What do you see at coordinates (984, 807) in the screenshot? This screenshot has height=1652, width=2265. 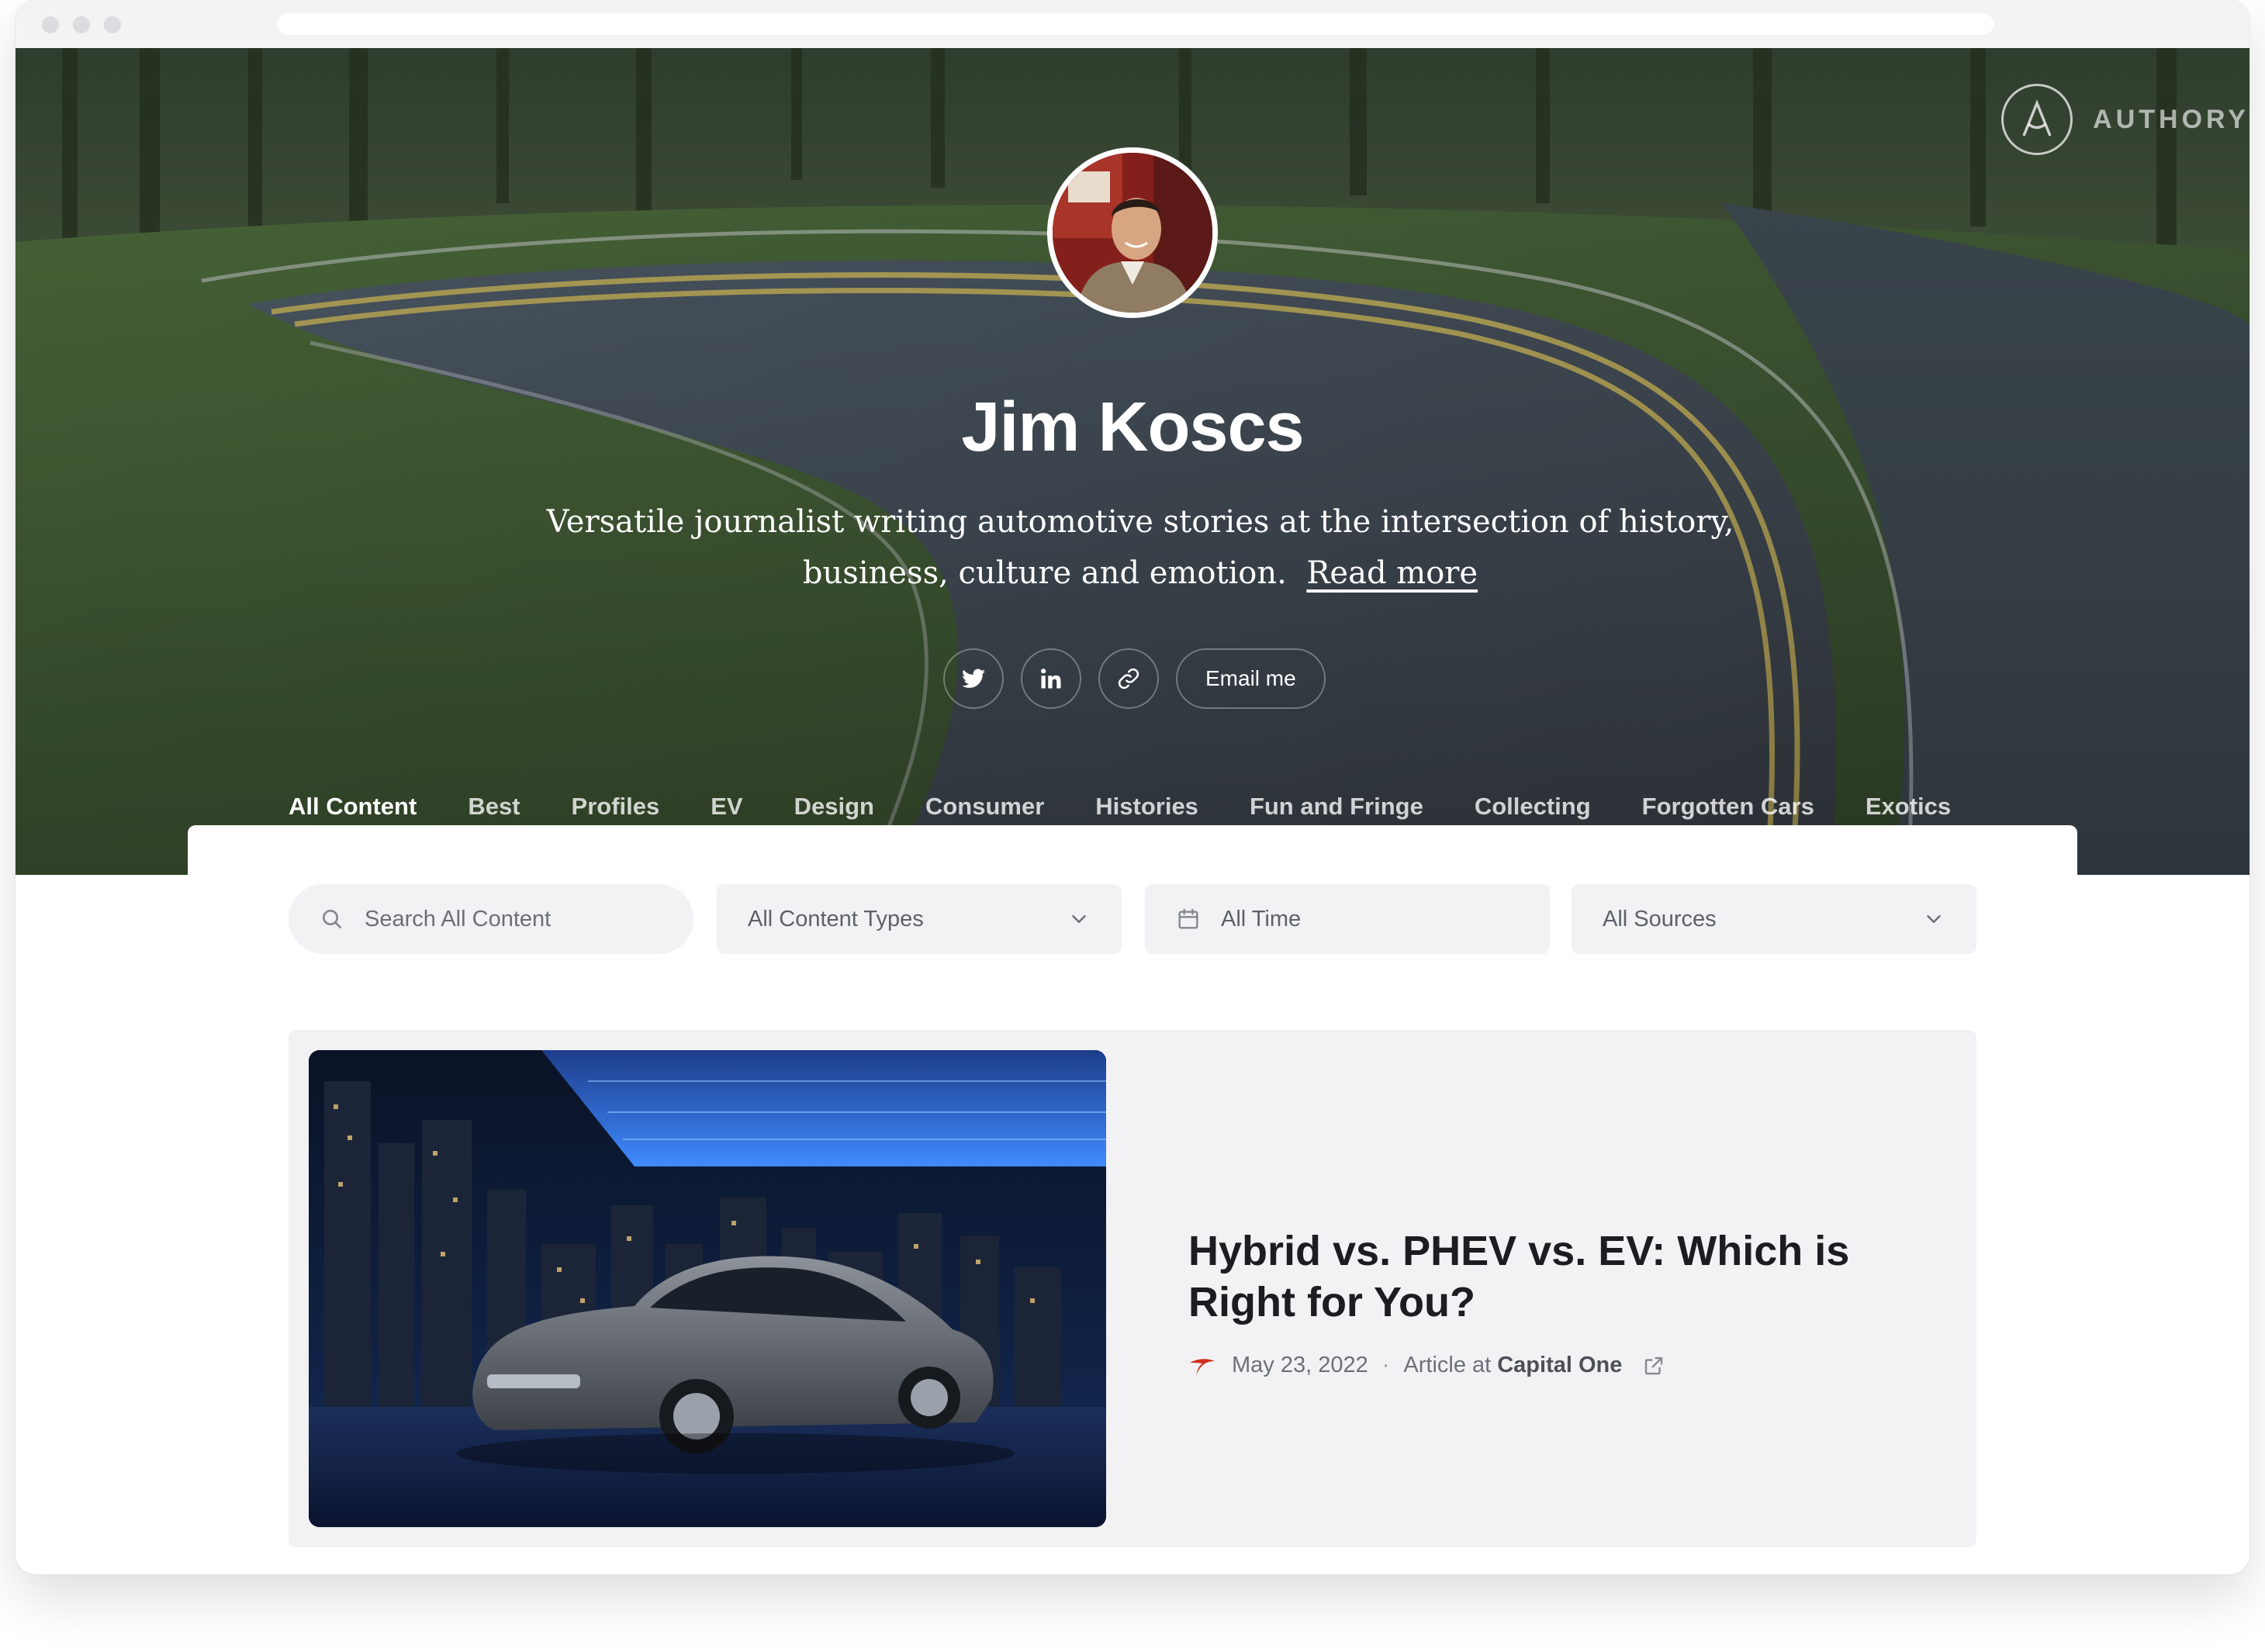 I see `tab-consumer: Consumer` at bounding box center [984, 807].